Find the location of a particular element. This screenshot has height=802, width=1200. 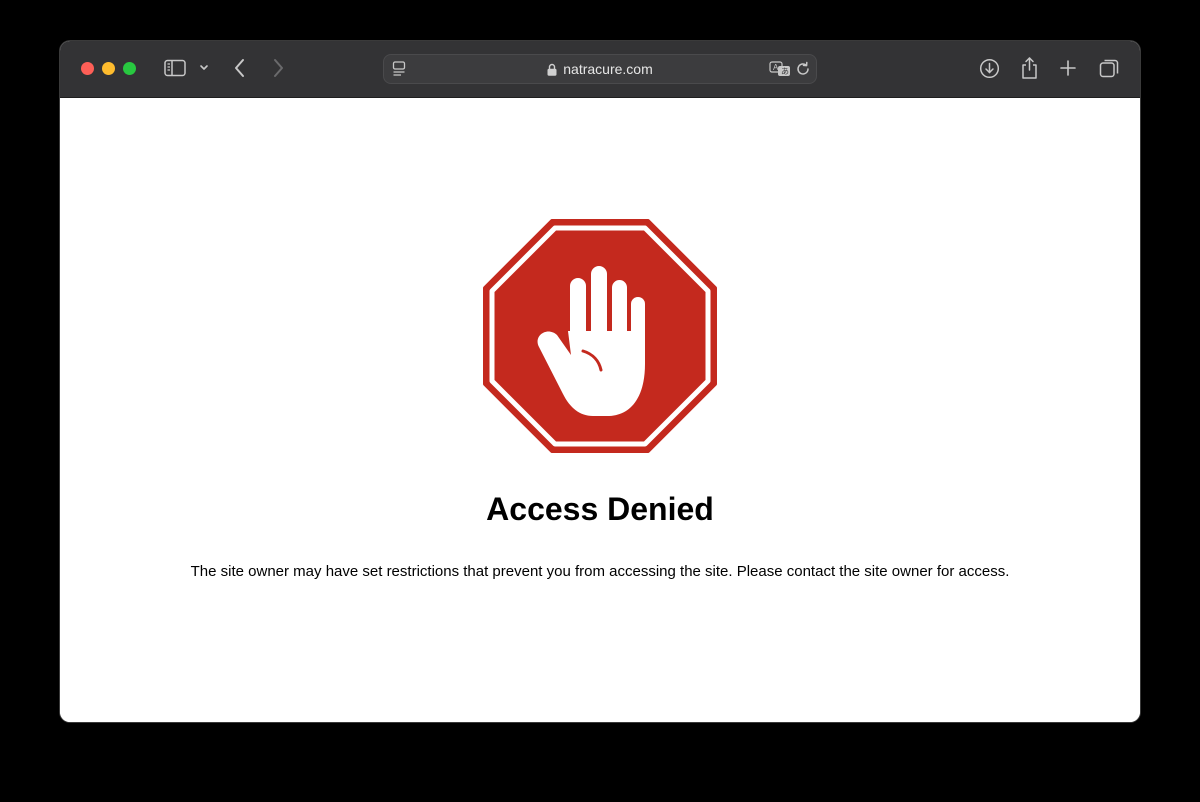

zoom-window-button is located at coordinates (129, 68).